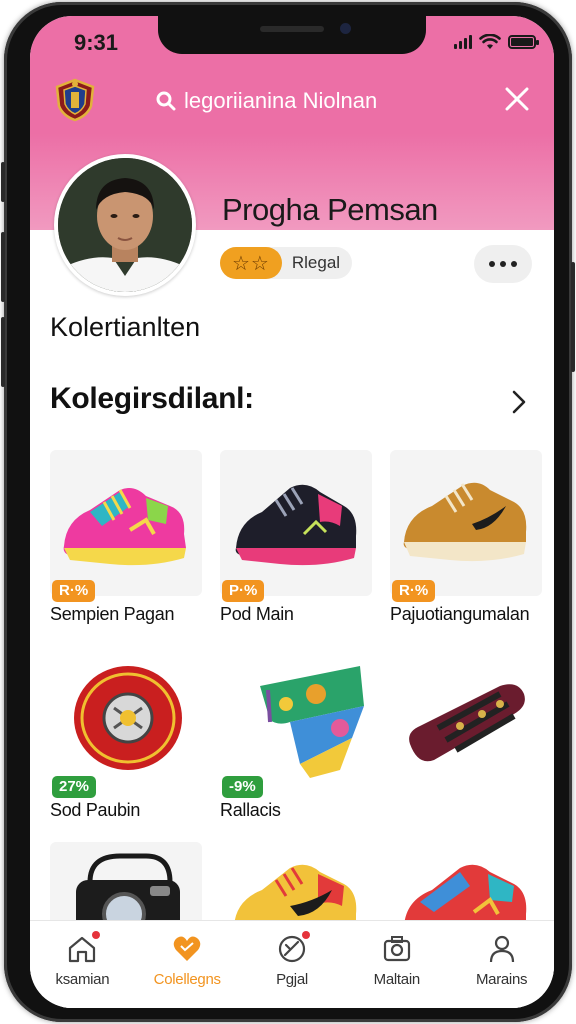 The height and width of the screenshot is (1024, 576). I want to click on product-title: Pajuotiangumalan, so click(460, 614).